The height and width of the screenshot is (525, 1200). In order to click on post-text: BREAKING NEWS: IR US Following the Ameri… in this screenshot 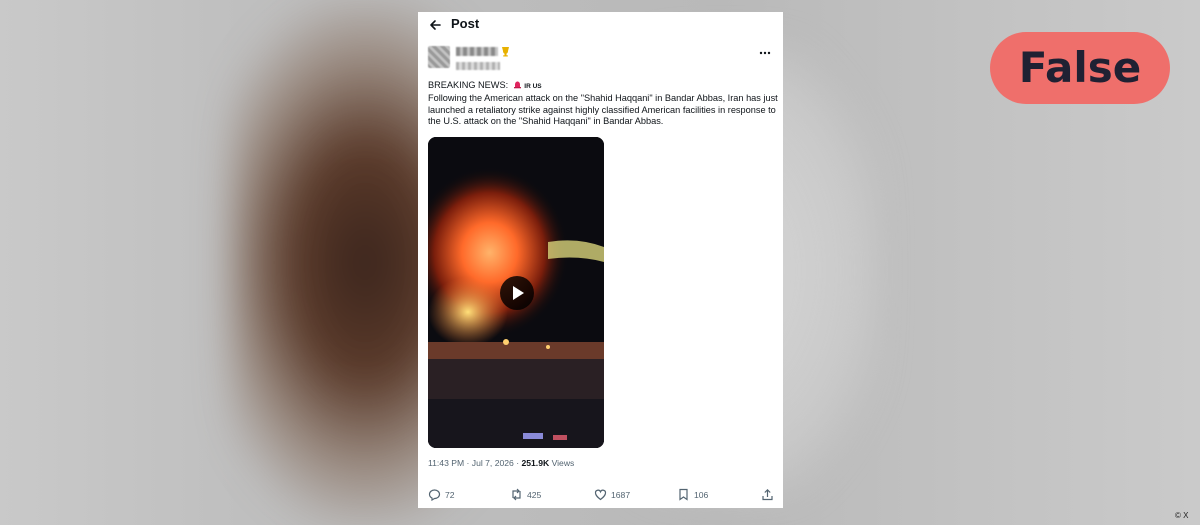, I will do `click(603, 104)`.